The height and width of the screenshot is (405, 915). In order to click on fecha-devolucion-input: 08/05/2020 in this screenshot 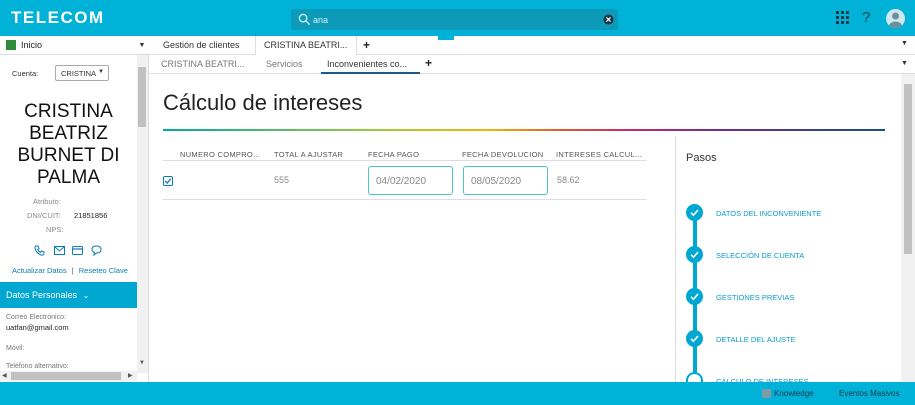, I will do `click(505, 180)`.